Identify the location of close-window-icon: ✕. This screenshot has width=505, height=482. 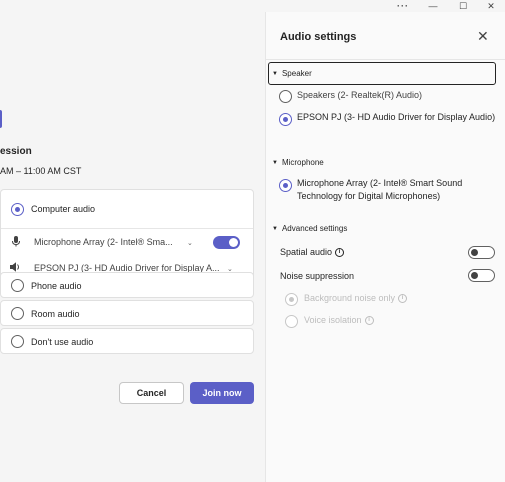
(490, 6).